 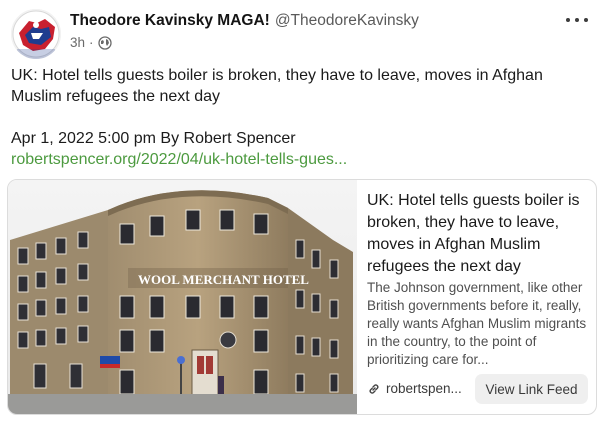 I want to click on avatar-image, so click(x=36, y=34).